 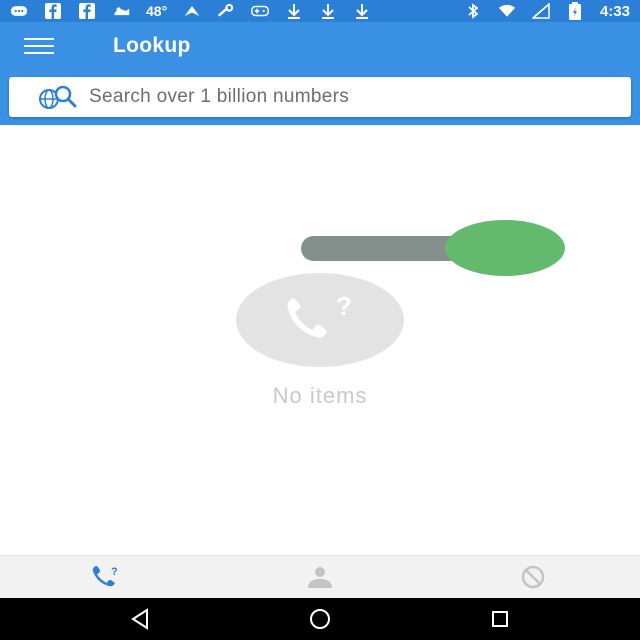 I want to click on search-input: Search over 1 billion numbers, so click(x=320, y=97).